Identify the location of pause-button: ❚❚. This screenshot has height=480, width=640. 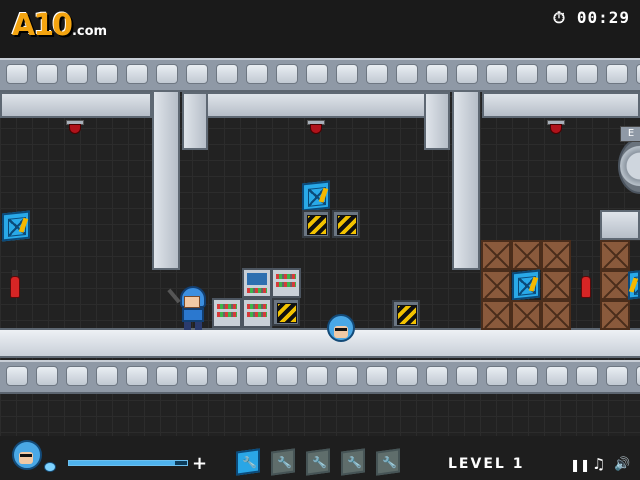
(580, 465).